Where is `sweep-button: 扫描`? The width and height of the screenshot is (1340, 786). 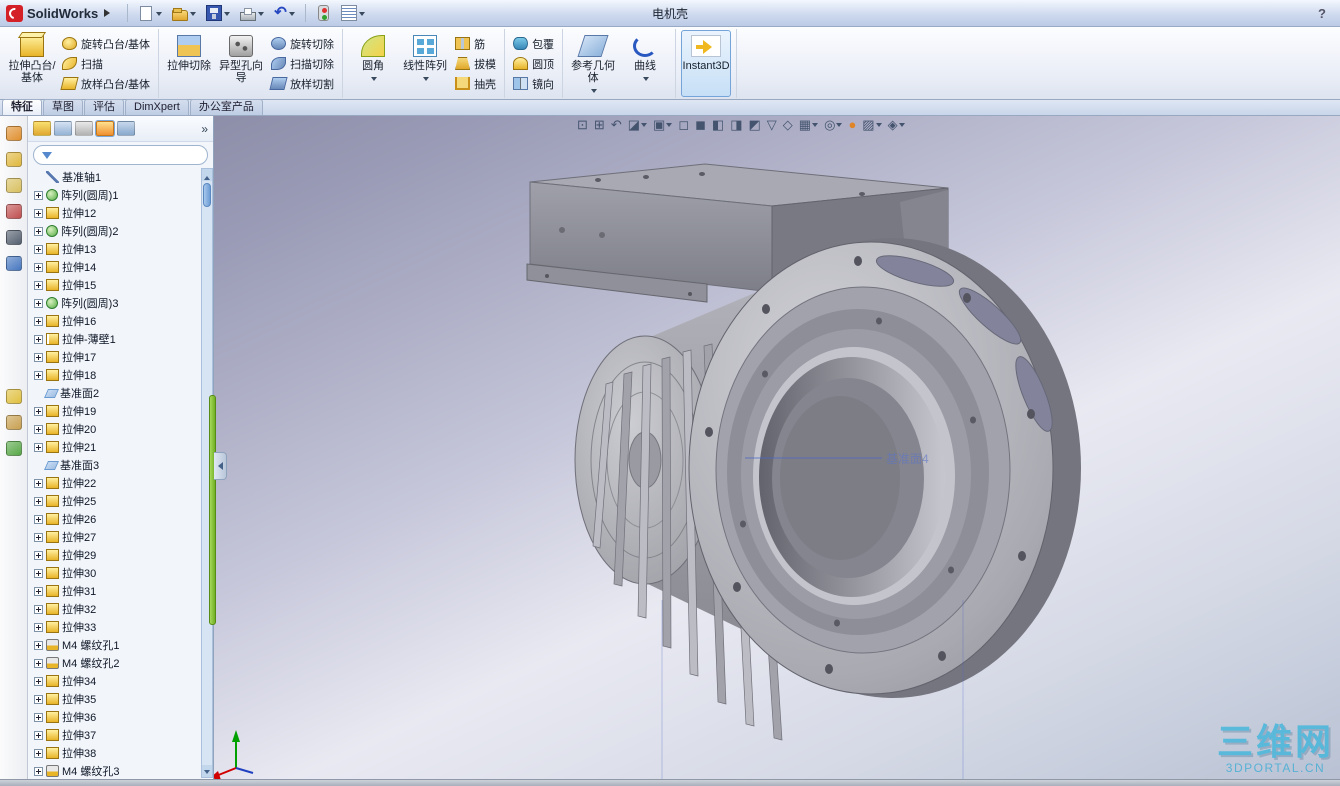 sweep-button: 扫描 is located at coordinates (106, 63).